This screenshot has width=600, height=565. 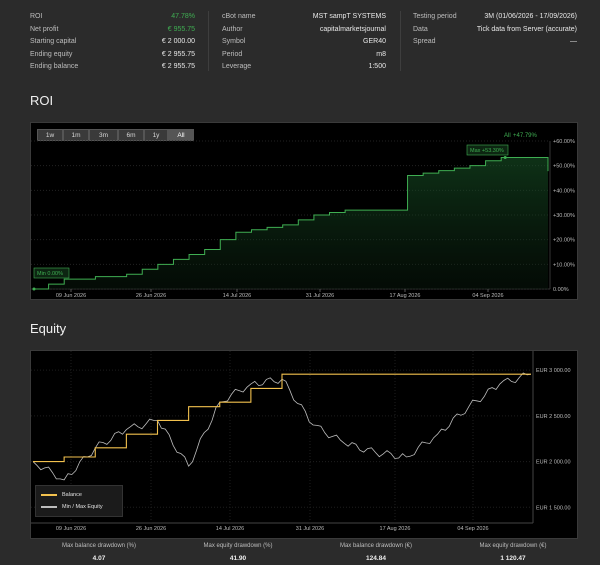 What do you see at coordinates (320, 296) in the screenshot?
I see `roi-x-tick-label: 31 Jul 2026` at bounding box center [320, 296].